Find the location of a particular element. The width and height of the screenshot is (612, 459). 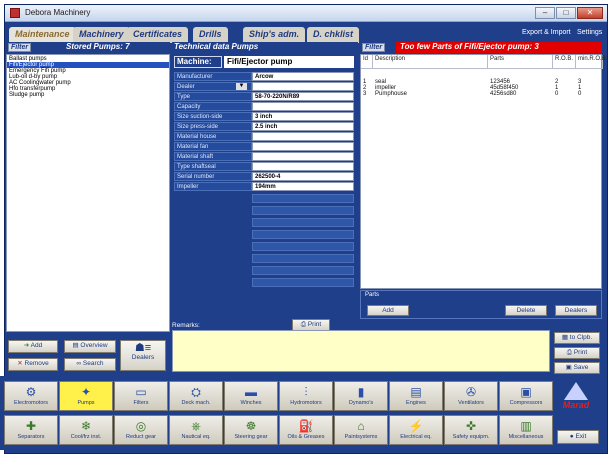

remarks-textarea is located at coordinates (361, 351).